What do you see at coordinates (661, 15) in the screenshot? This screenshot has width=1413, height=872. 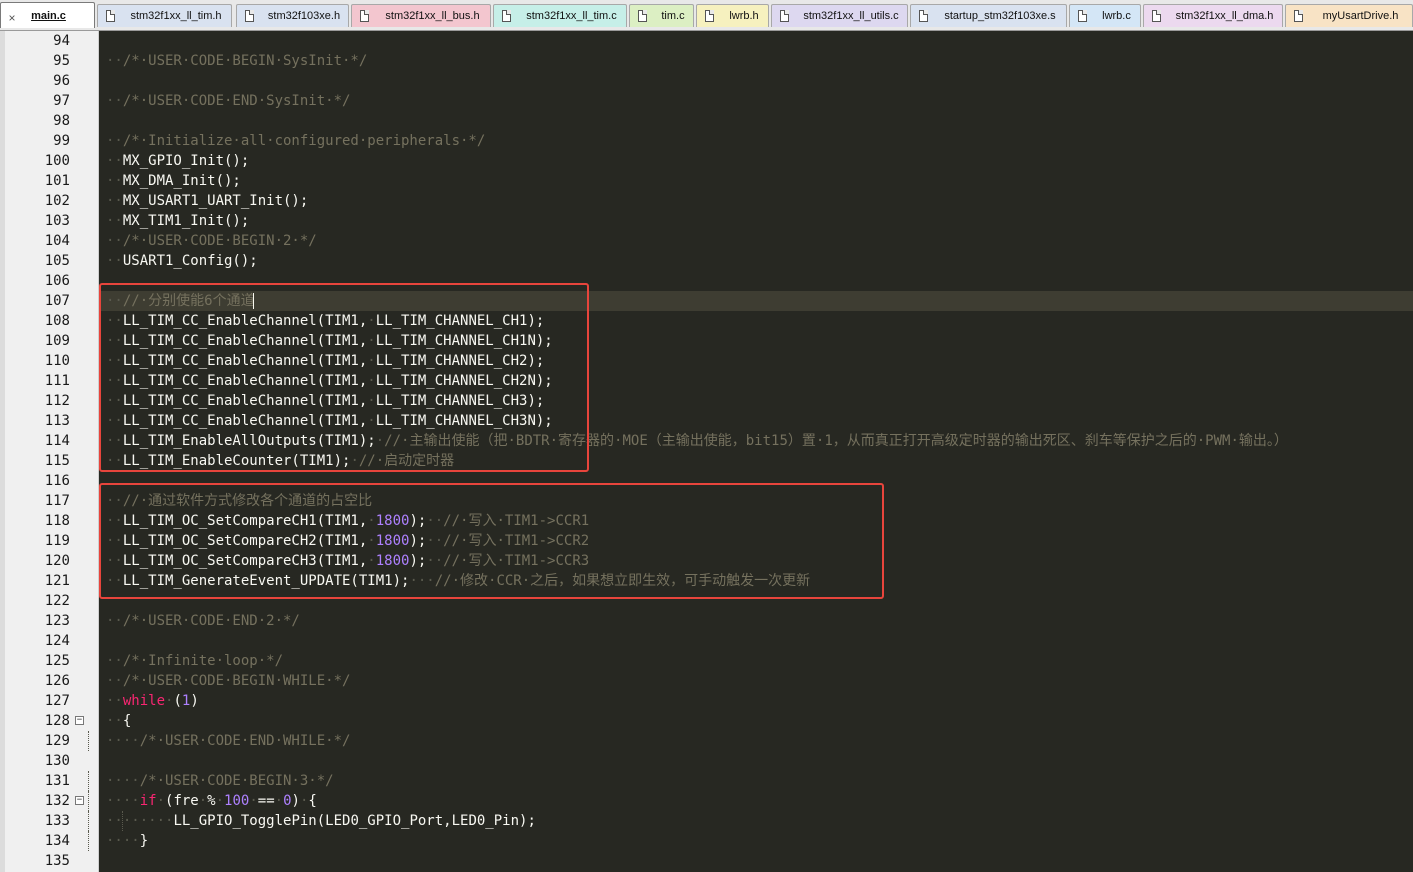 I see `tab-tim-c: tim.c` at bounding box center [661, 15].